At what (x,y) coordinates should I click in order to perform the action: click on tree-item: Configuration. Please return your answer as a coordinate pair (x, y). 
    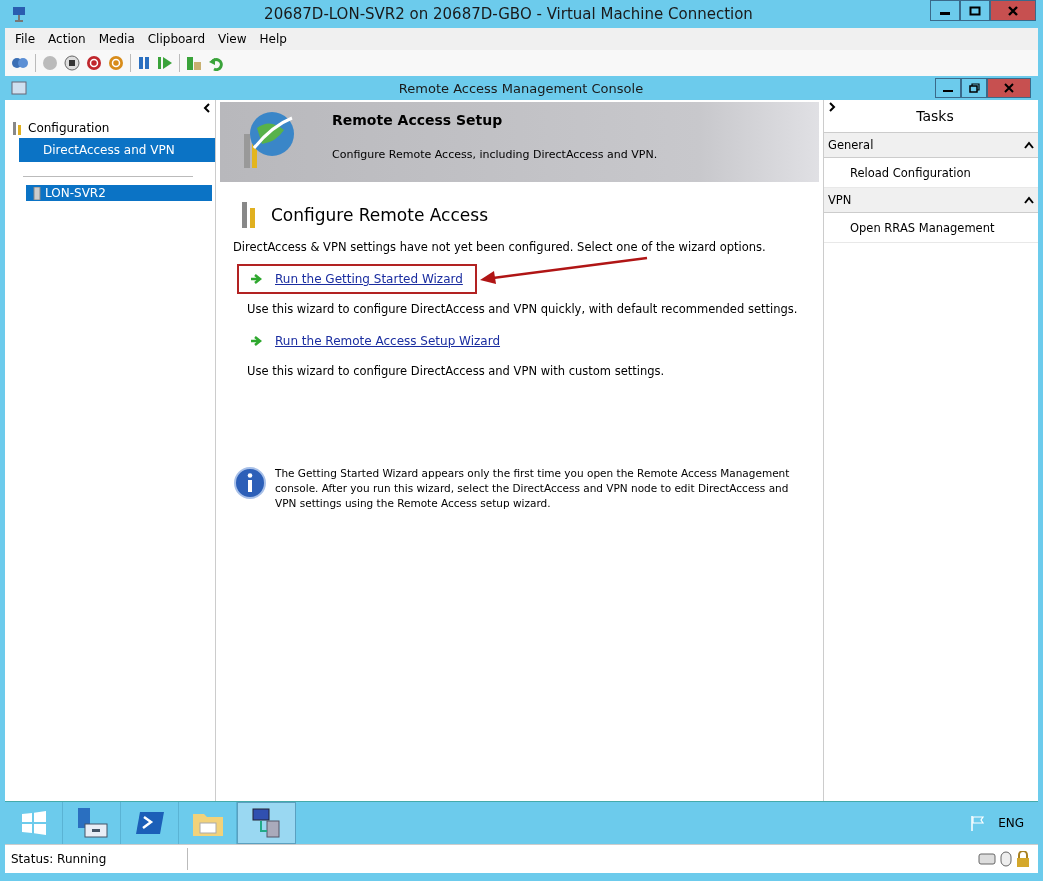
    Looking at the image, I should click on (110, 128).